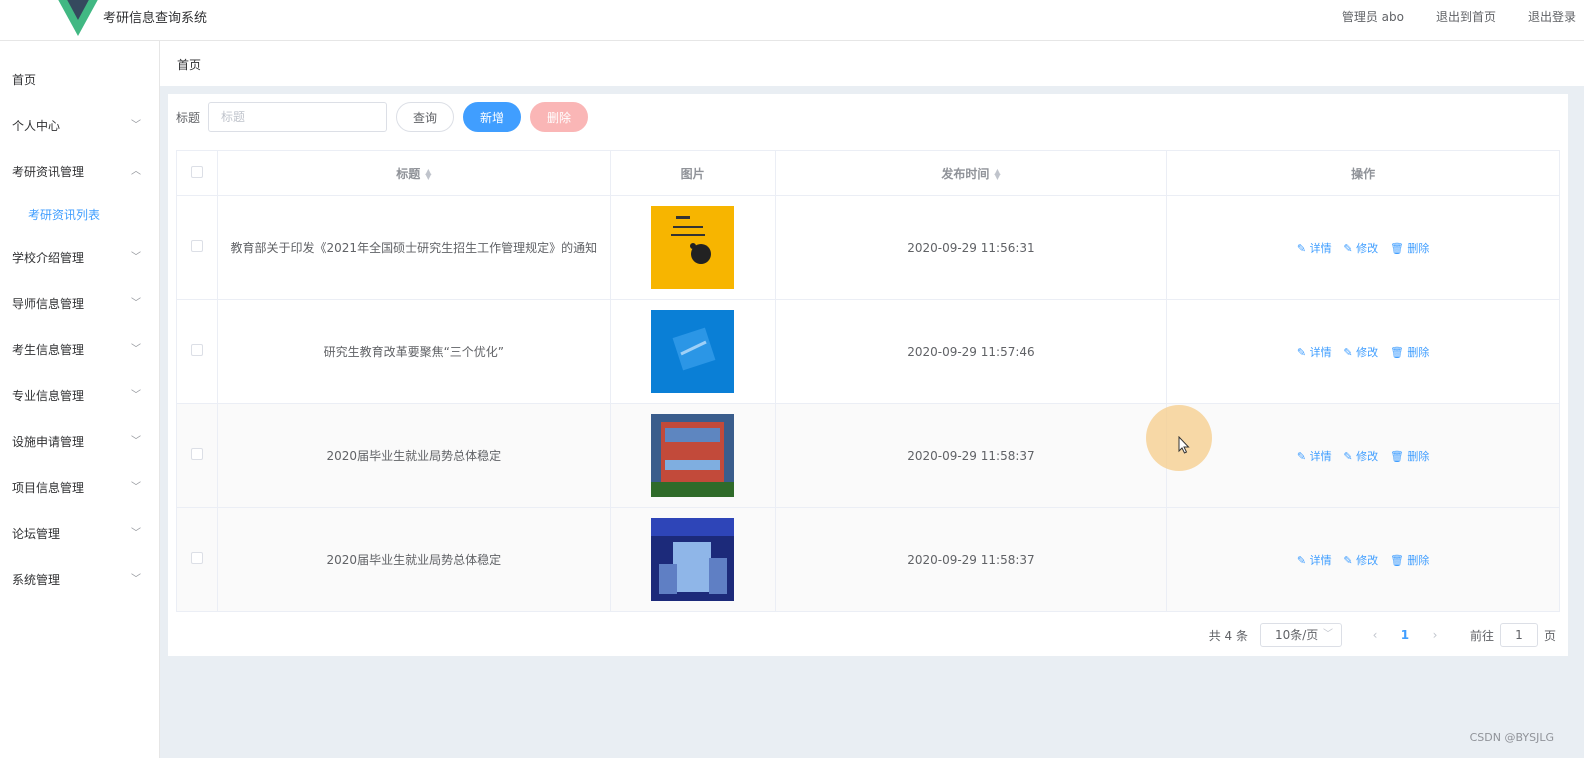 This screenshot has height=758, width=1584. I want to click on sidebar-item-news-management: 考研资讯管理 ︿, so click(79, 172).